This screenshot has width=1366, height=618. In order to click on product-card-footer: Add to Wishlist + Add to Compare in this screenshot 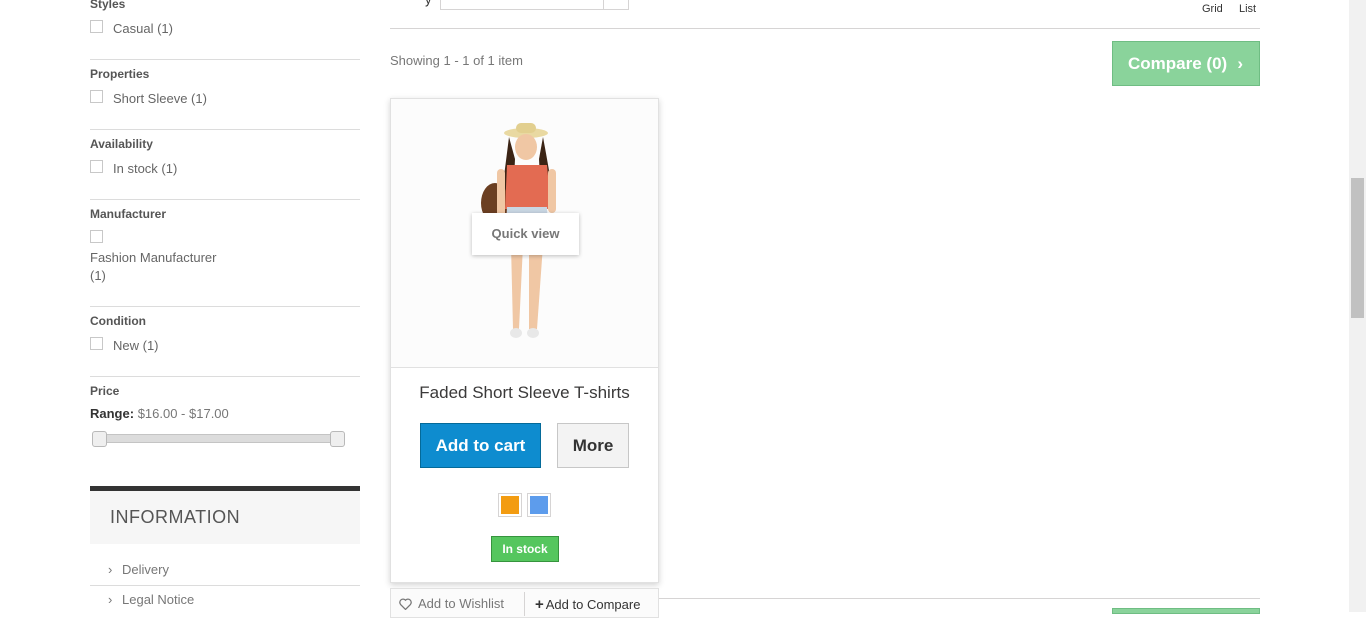, I will do `click(524, 603)`.